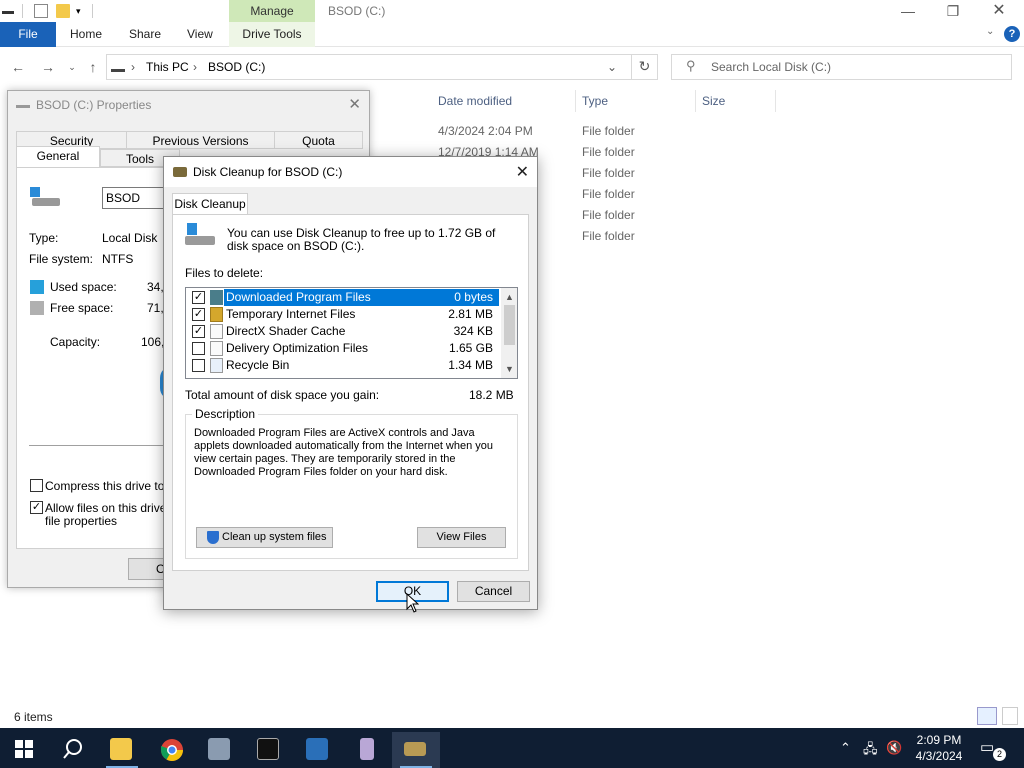 This screenshot has width=1024, height=768. Describe the element at coordinates (41, 11) in the screenshot. I see `properties-icon` at that location.